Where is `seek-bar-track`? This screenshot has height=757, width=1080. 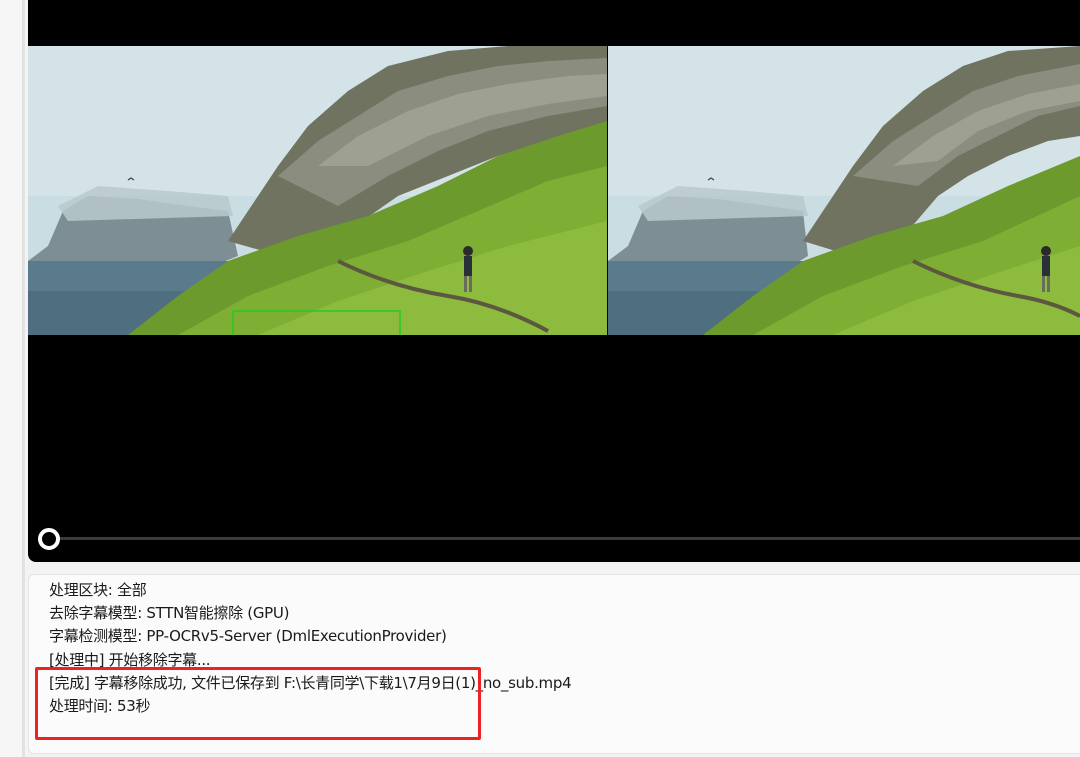 seek-bar-track is located at coordinates (564, 538).